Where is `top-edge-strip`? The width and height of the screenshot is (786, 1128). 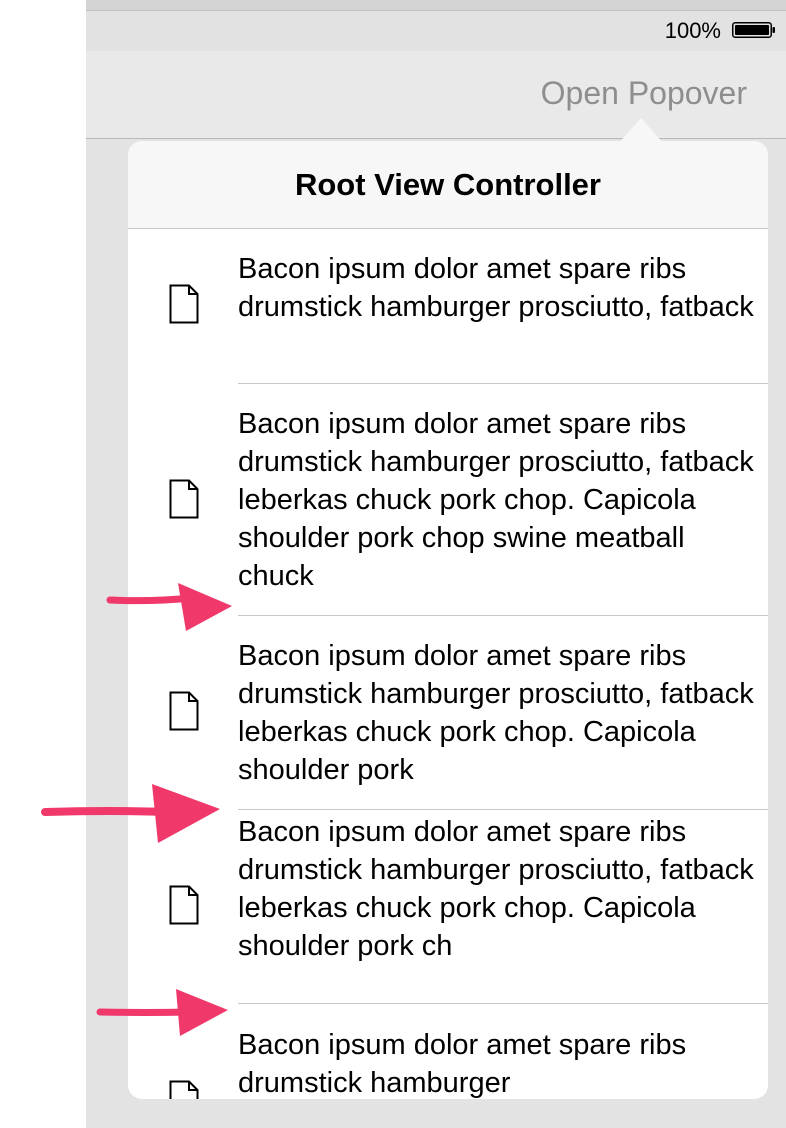 top-edge-strip is located at coordinates (436, 5).